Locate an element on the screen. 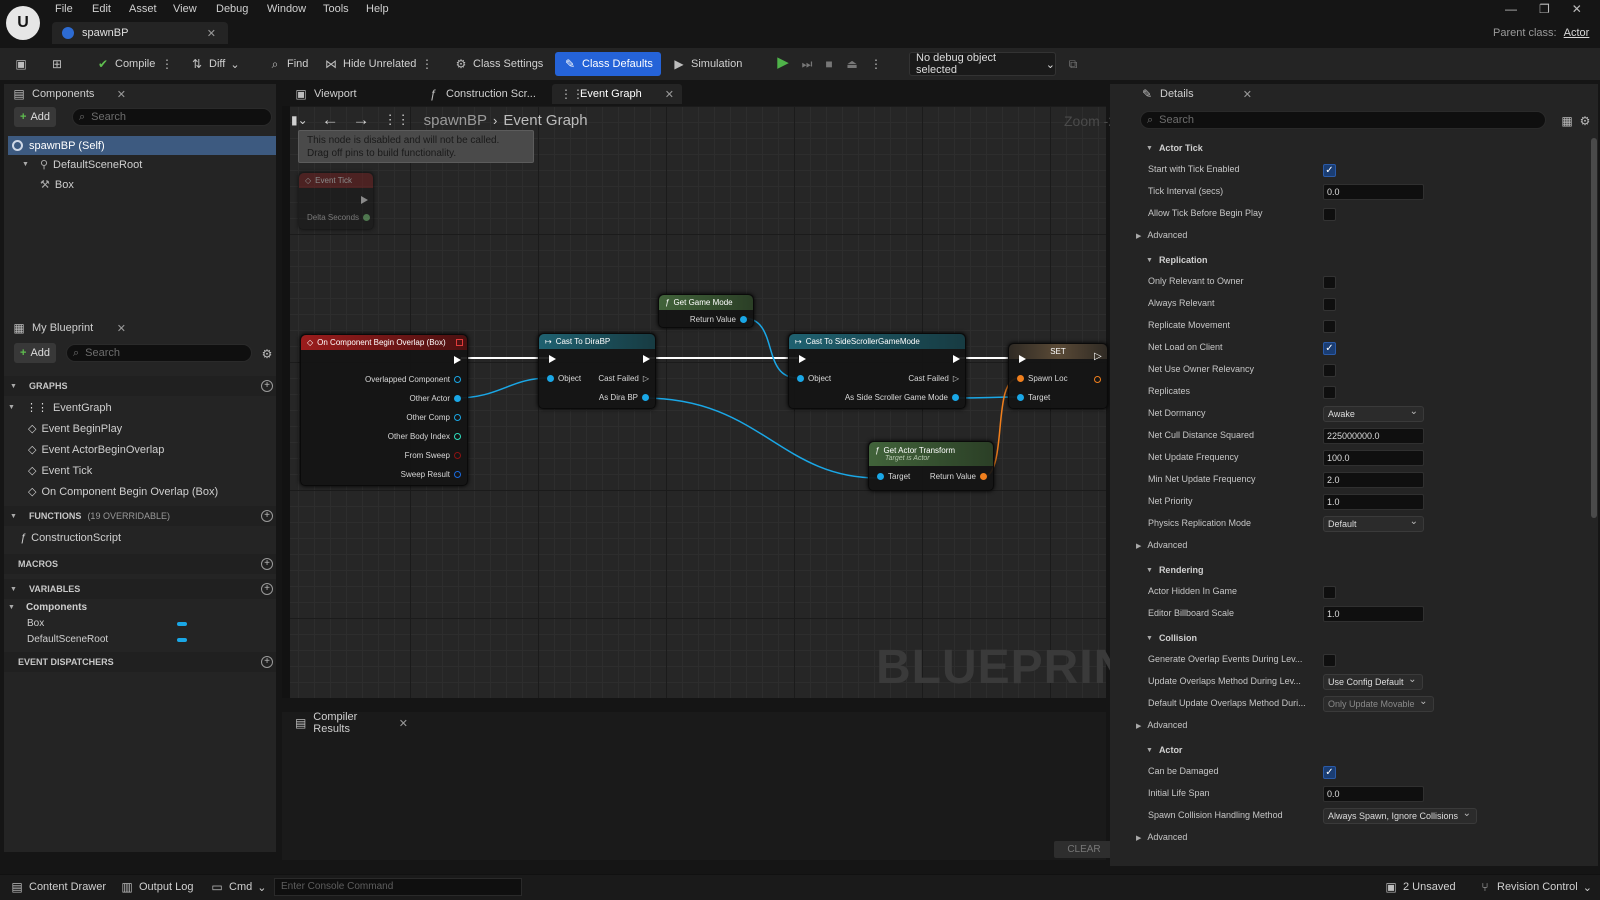 The width and height of the screenshot is (1600, 900). as-side-scroller-game-mode-pin: As Side Scroller Game Mode is located at coordinates (902, 397).